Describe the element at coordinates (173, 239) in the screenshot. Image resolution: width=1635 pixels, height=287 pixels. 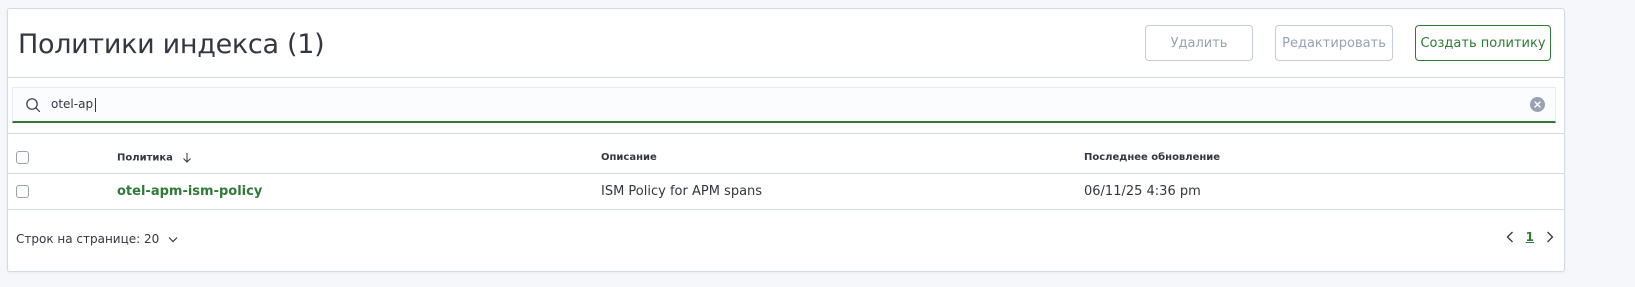
I see `chevron-down-icon` at that location.